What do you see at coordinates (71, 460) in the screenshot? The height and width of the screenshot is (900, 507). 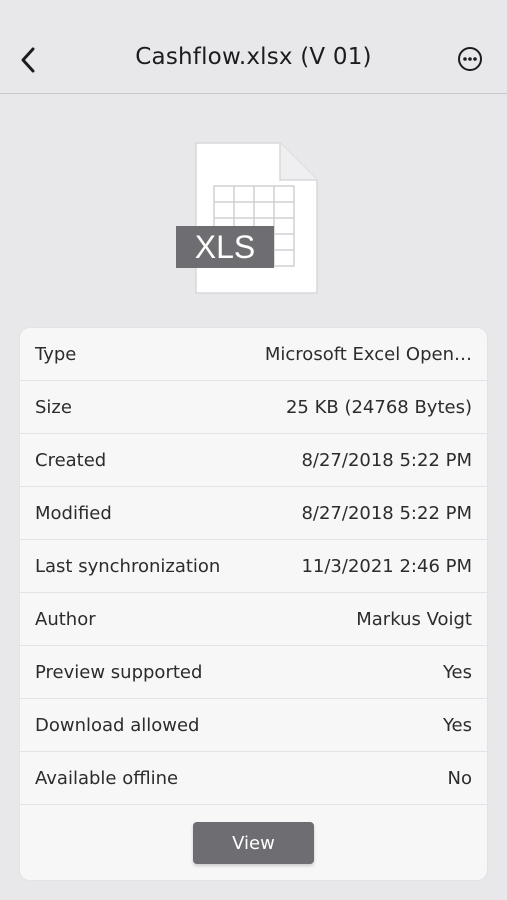 I see `detail-label: Created` at bounding box center [71, 460].